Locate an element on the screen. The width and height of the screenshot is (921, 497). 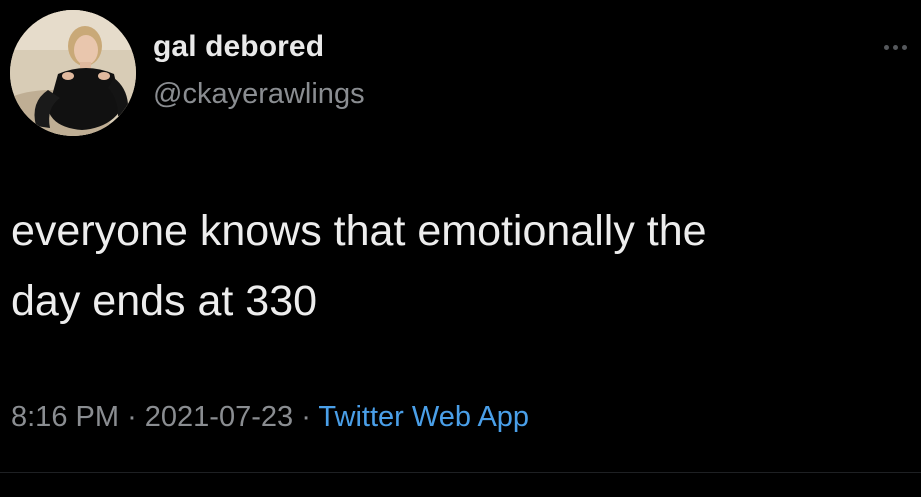
tweet-source-link: Twitter Web App is located at coordinates (423, 417).